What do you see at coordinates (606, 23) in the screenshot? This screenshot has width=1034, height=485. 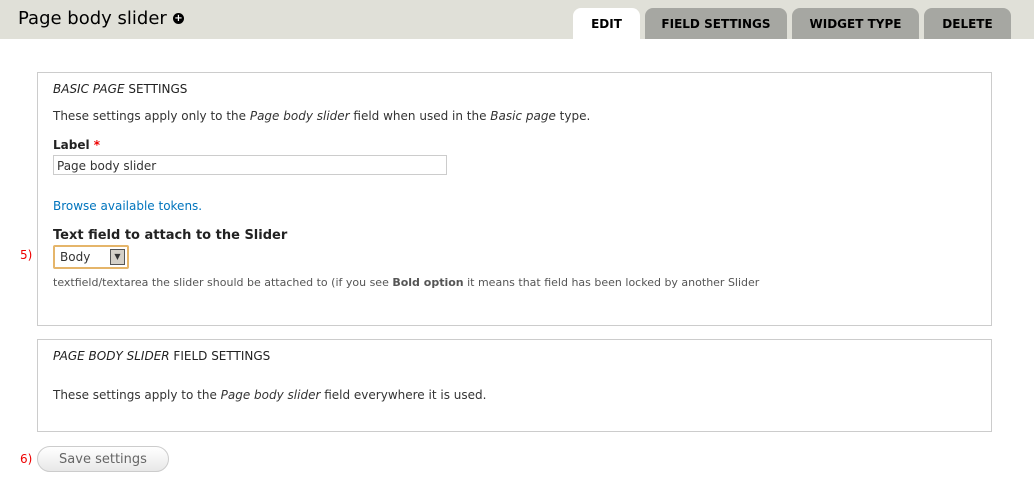 I see `tab-edit: EDIT` at bounding box center [606, 23].